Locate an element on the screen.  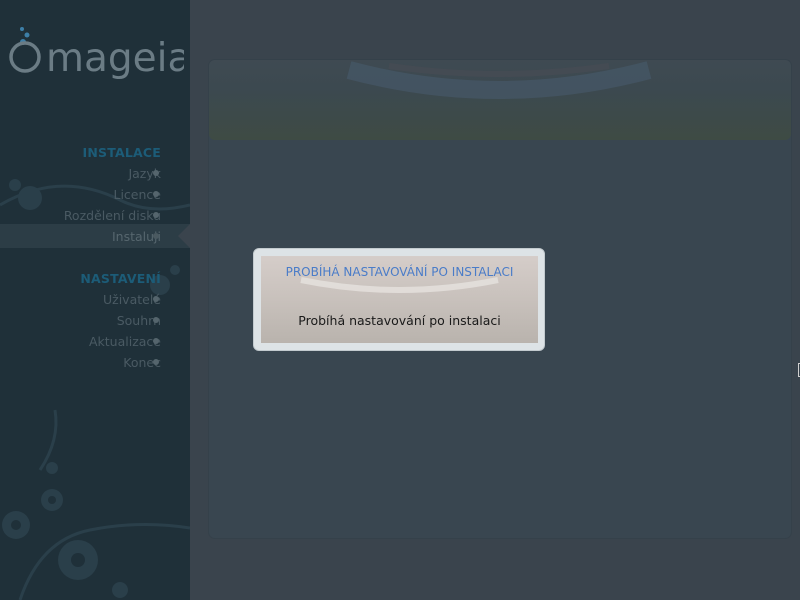
active-step-arrow-icon is located at coordinates (184, 236).